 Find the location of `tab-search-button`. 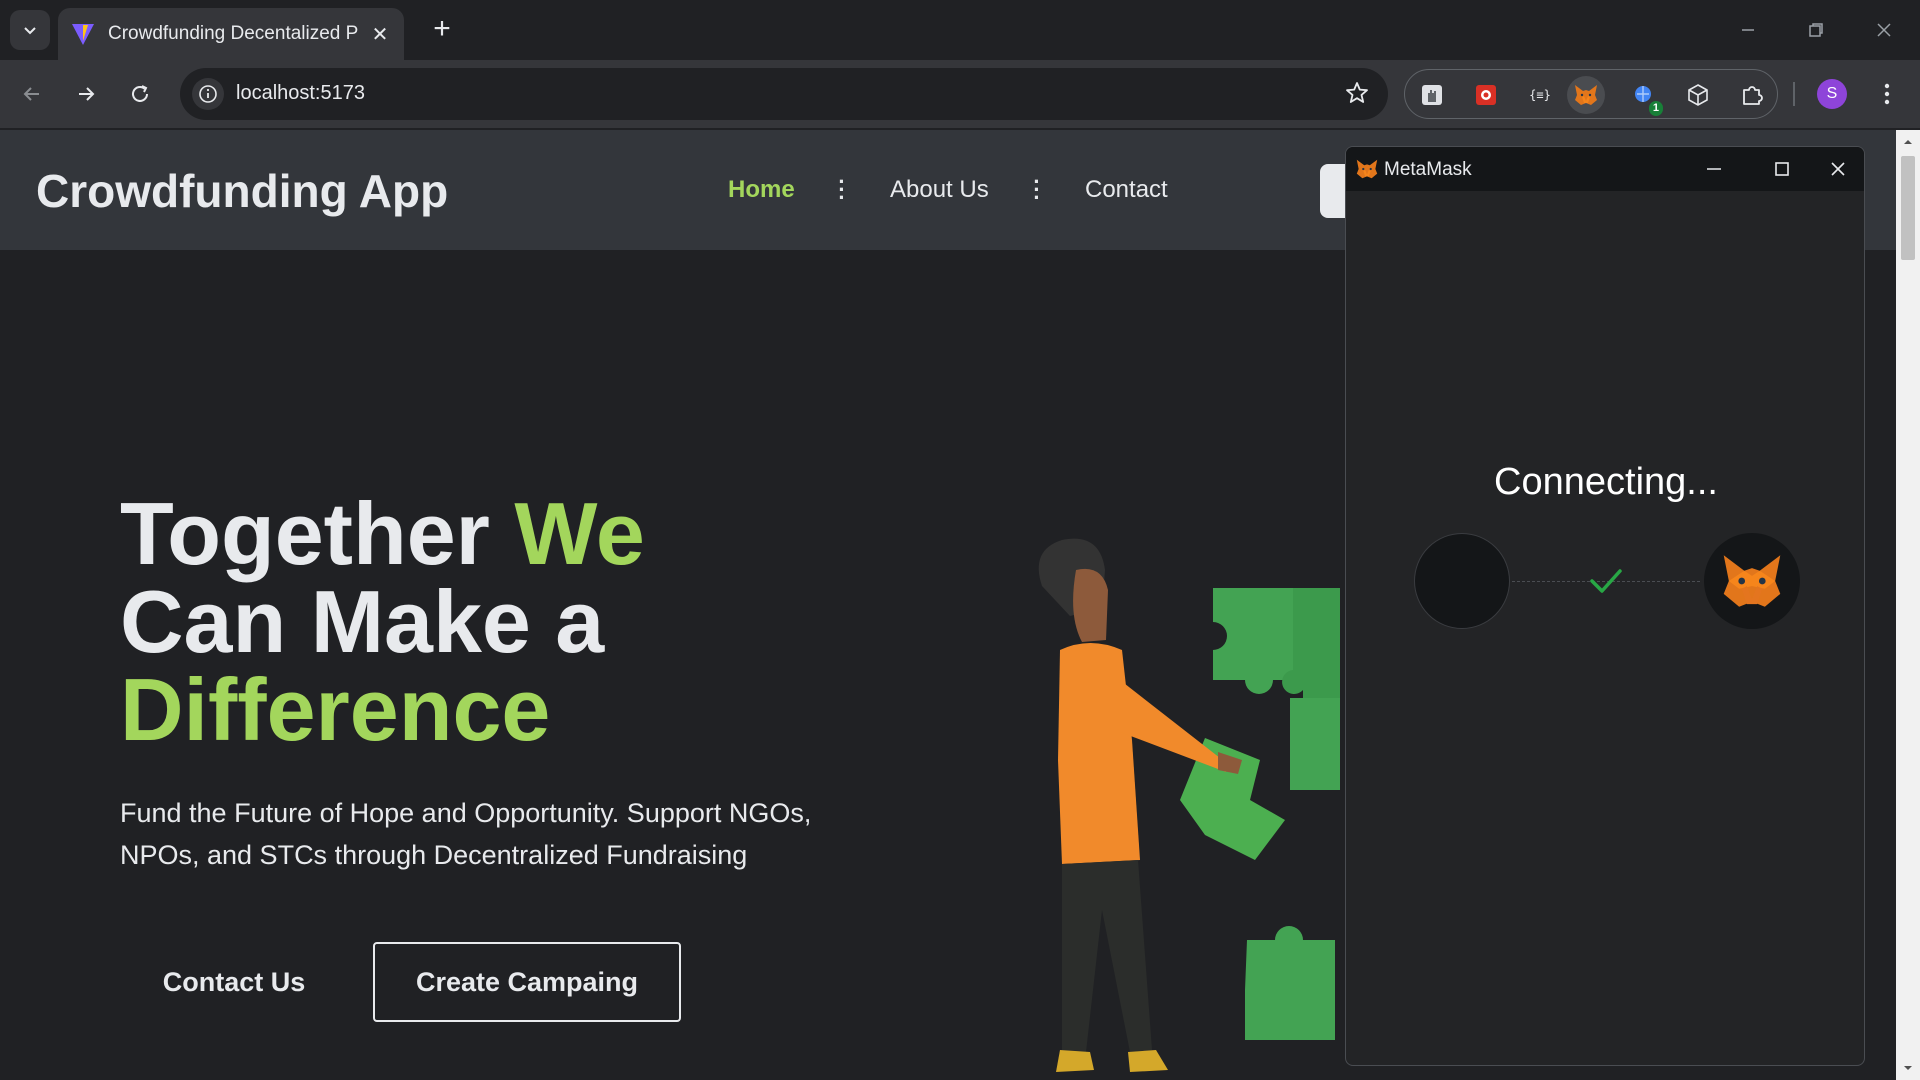

tab-search-button is located at coordinates (30, 30).